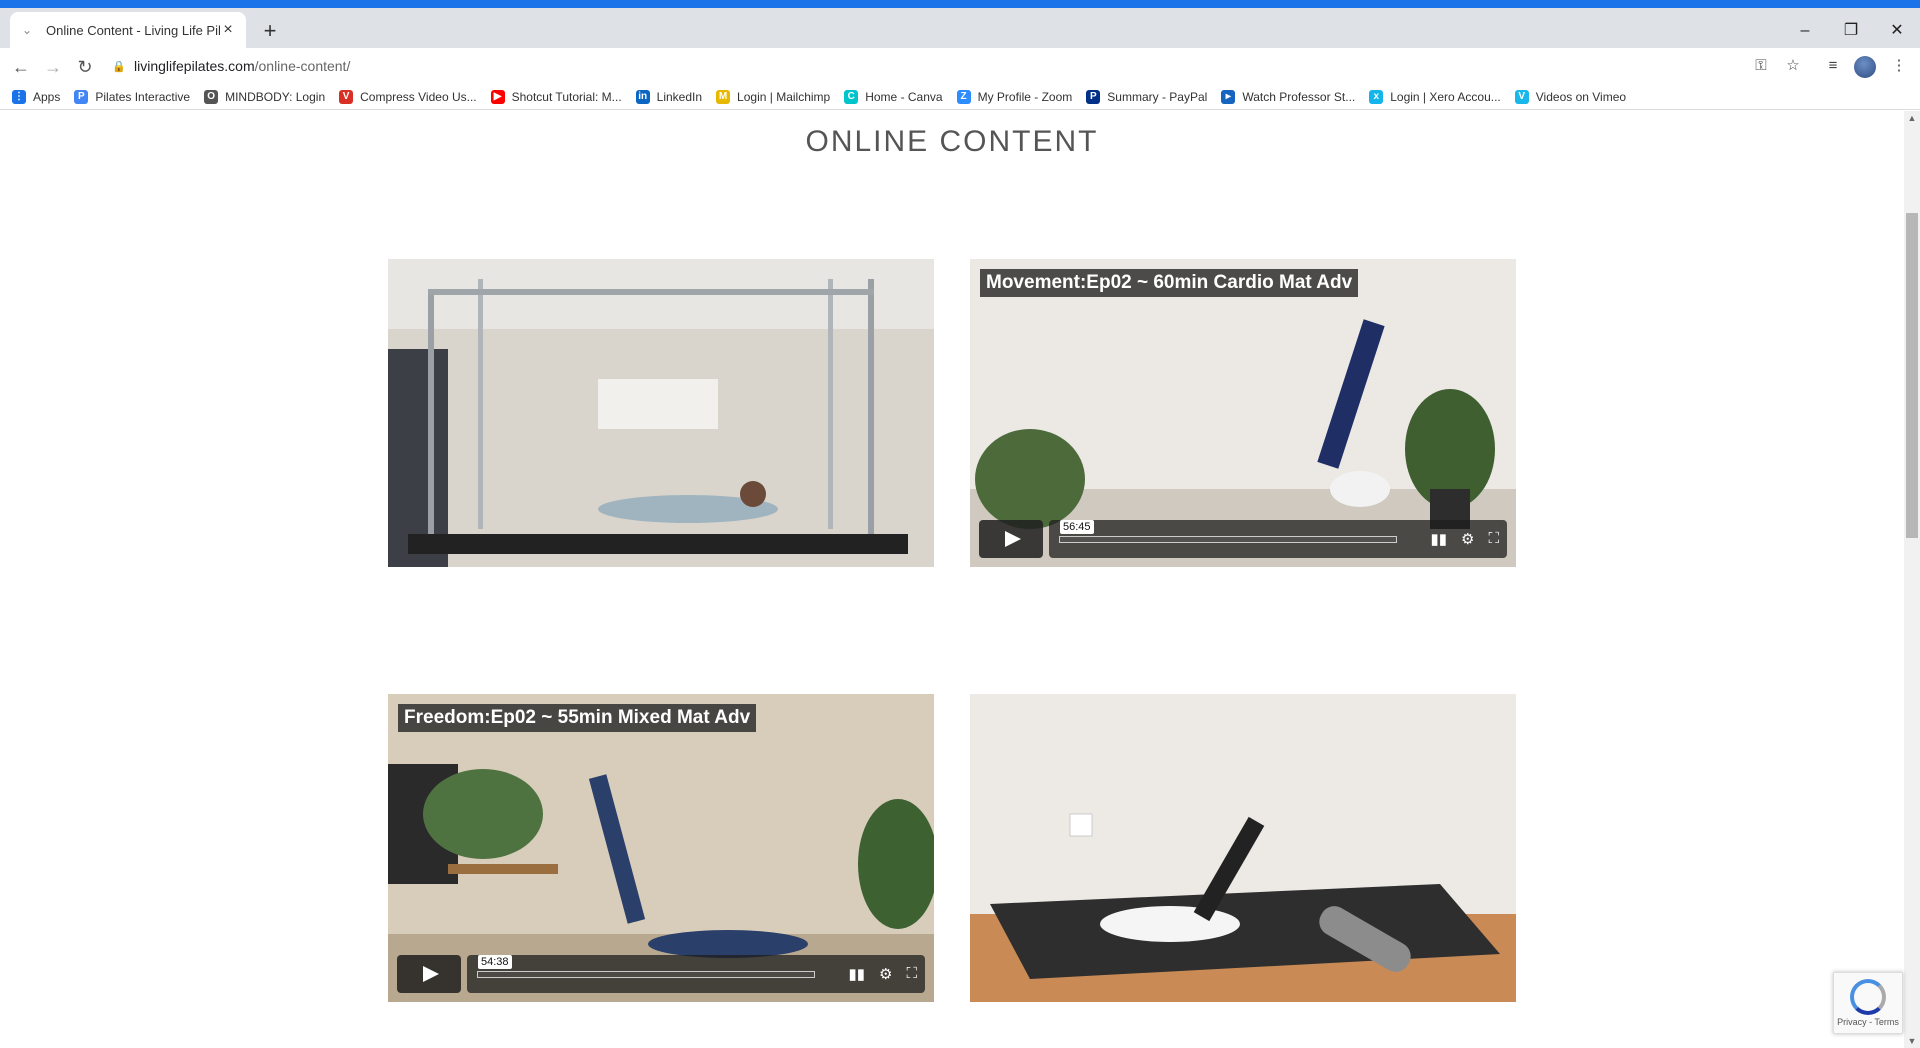  Describe the element at coordinates (497, 96) in the screenshot. I see `youtube-icon: ▶` at that location.